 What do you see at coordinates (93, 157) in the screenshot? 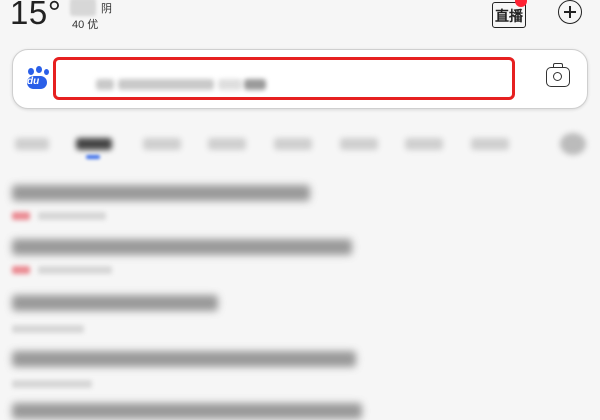
I see `tab-underline` at bounding box center [93, 157].